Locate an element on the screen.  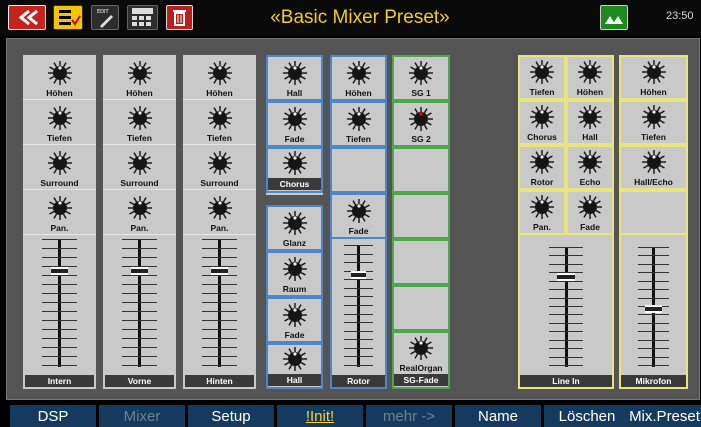
softkey-setup: Setup is located at coordinates (231, 416).